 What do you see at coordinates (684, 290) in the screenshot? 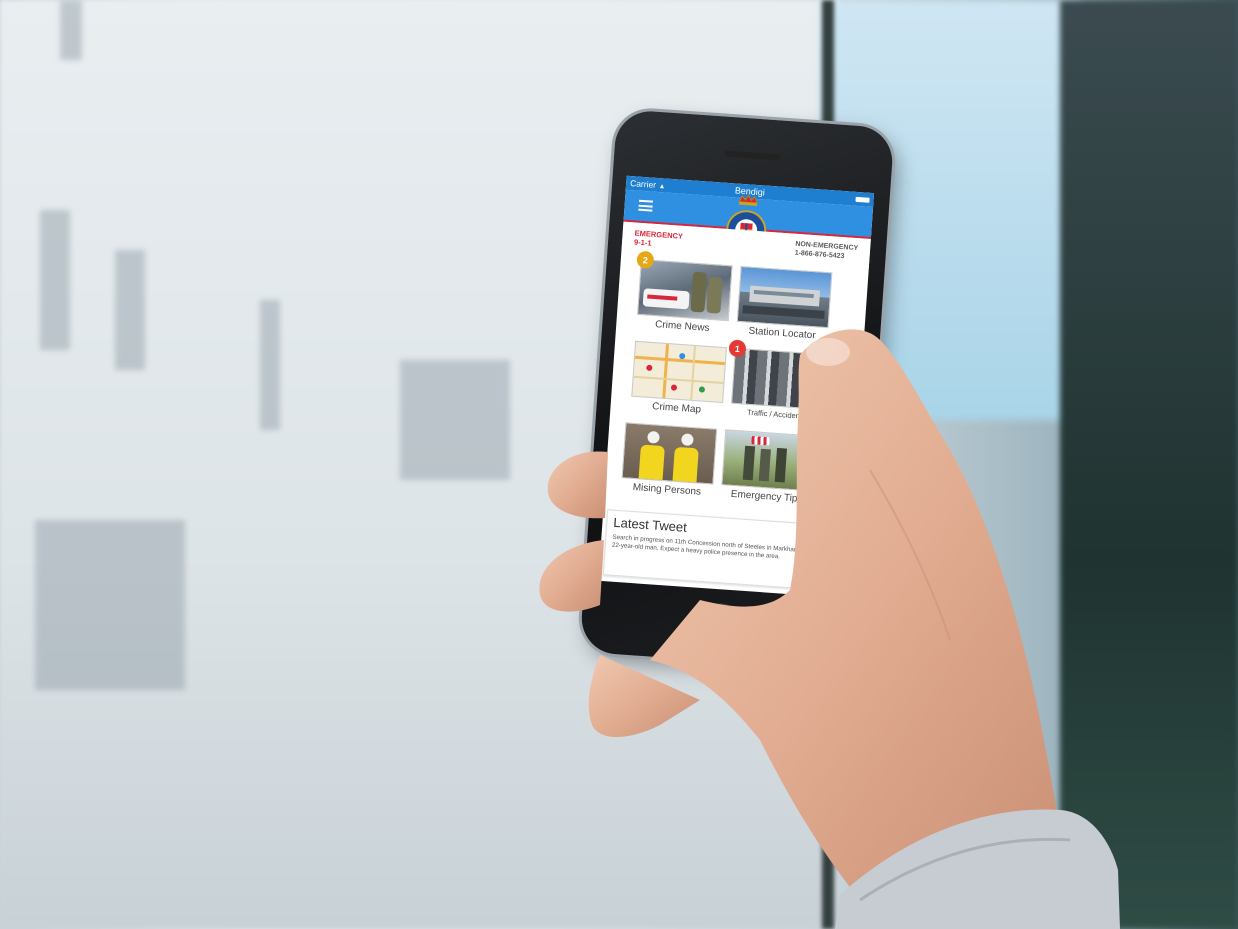
I see `crime-news-image` at bounding box center [684, 290].